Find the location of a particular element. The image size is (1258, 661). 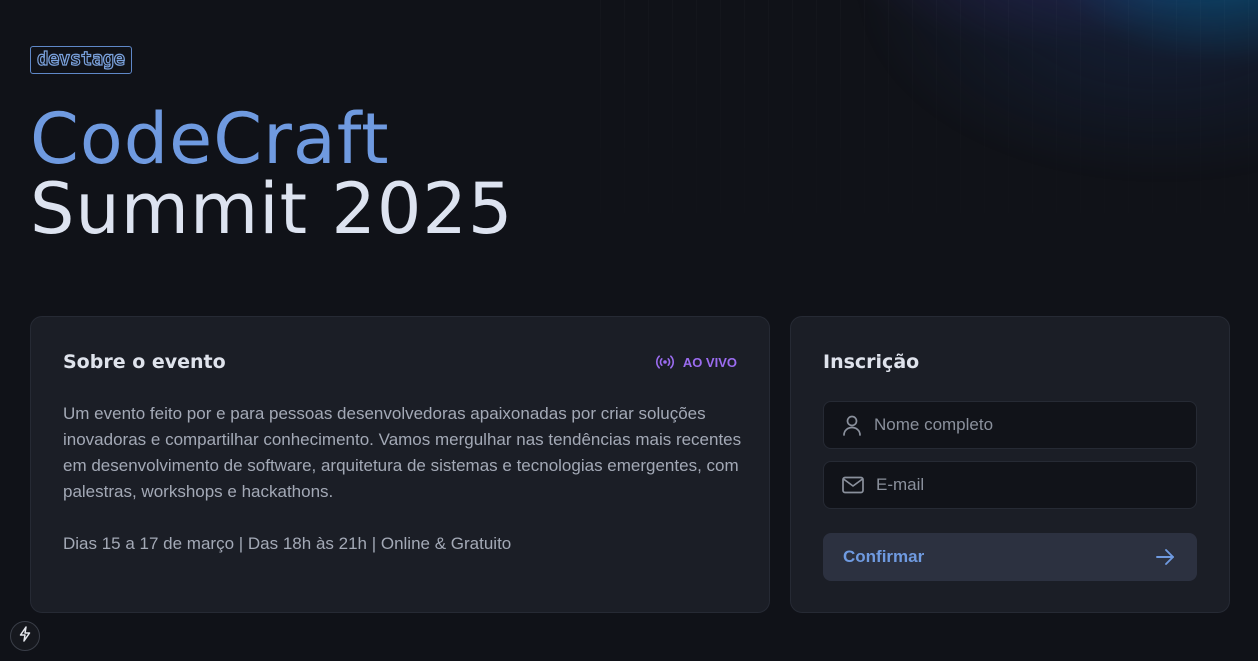

lightning-icon is located at coordinates (25, 636).